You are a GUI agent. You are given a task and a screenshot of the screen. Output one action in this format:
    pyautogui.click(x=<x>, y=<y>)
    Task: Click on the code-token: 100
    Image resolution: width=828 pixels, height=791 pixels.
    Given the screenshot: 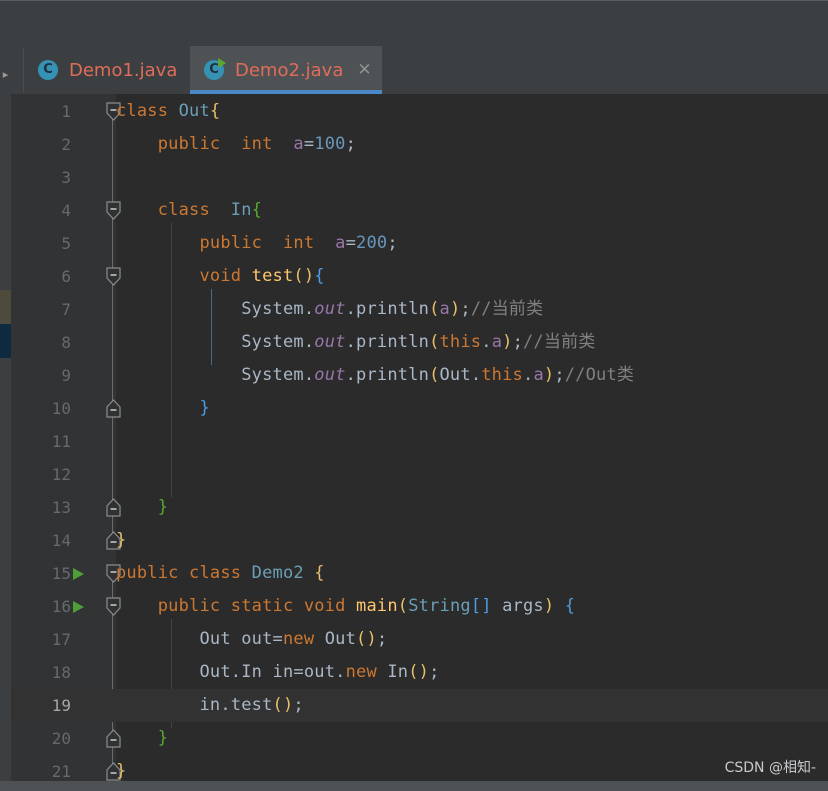 What is the action you would take?
    pyautogui.click(x=330, y=144)
    